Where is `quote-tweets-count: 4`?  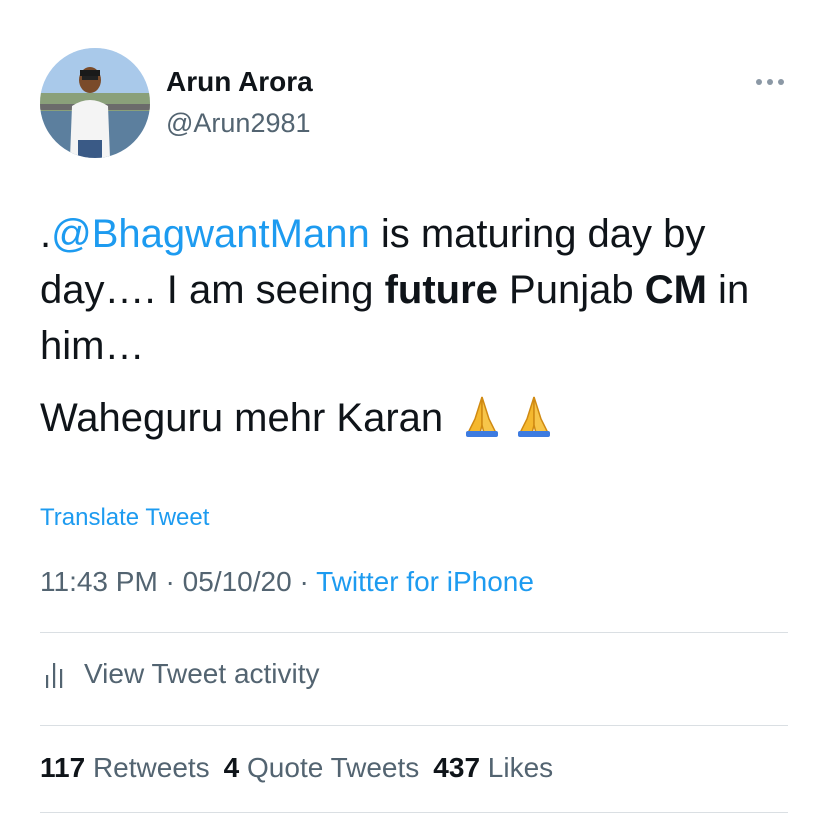
quote-tweets-count: 4 is located at coordinates (231, 767).